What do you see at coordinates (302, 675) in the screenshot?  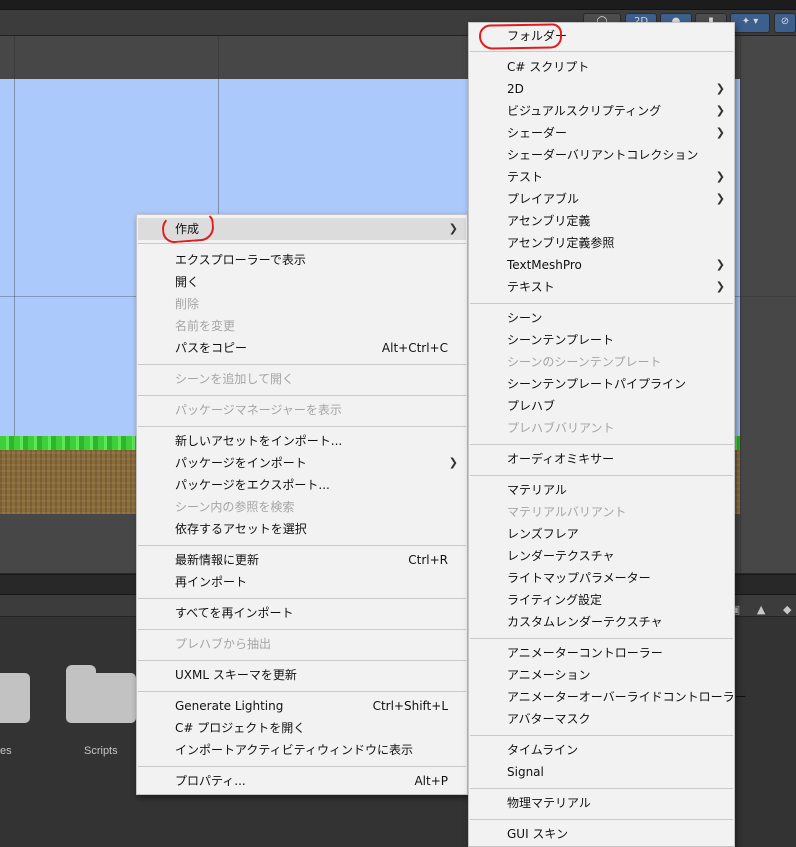 I see `context-menu-item-17: UXML スキーマを更新` at bounding box center [302, 675].